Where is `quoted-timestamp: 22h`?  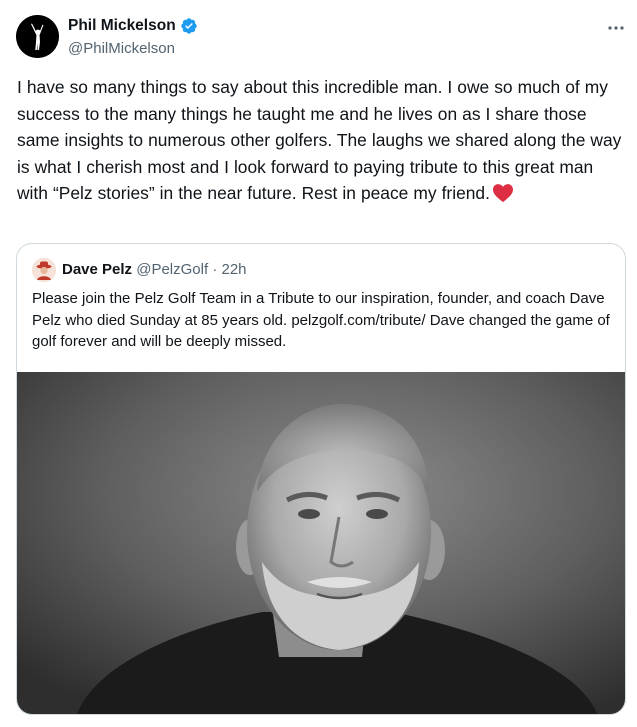
quoted-timestamp: 22h is located at coordinates (233, 269).